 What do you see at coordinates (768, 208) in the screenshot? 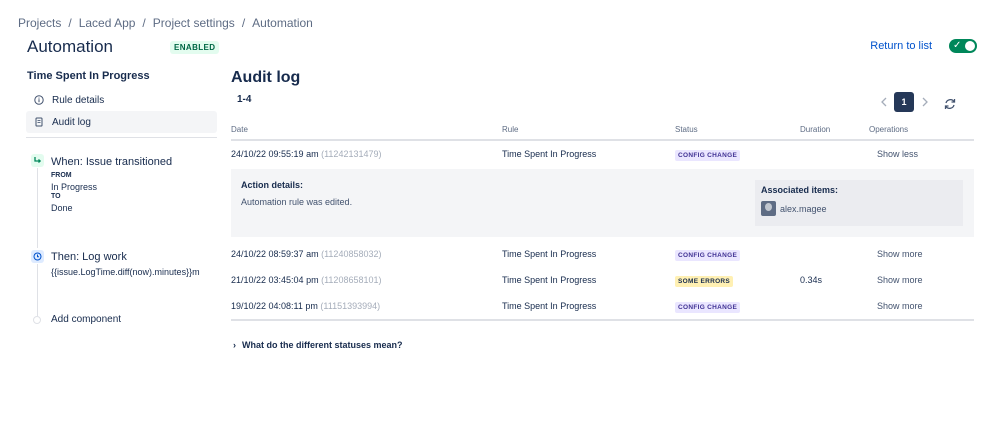
I see `avatar` at bounding box center [768, 208].